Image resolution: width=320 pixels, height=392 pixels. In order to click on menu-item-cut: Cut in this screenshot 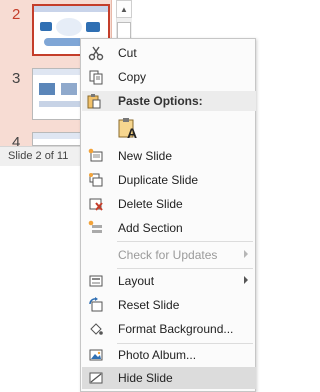, I will do `click(169, 53)`.